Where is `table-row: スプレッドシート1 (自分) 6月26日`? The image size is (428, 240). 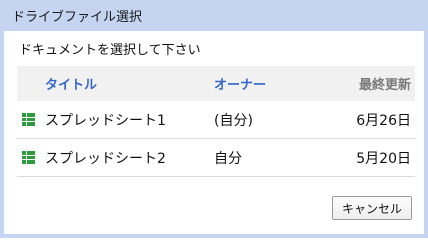 table-row: スプレッドシート1 (自分) 6月26日 is located at coordinates (216, 120).